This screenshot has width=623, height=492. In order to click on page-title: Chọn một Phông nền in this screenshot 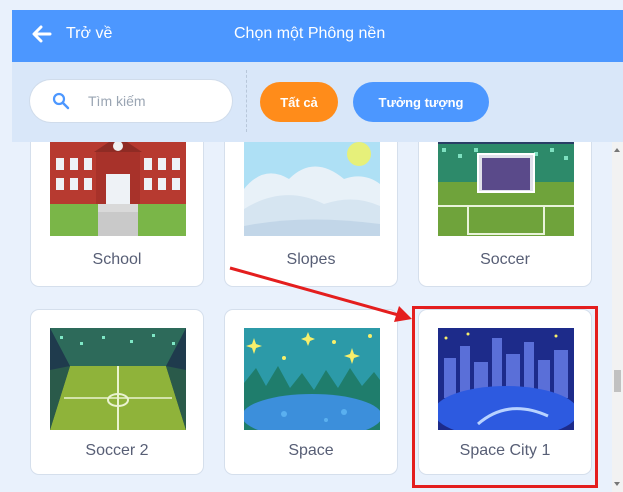, I will do `click(310, 33)`.